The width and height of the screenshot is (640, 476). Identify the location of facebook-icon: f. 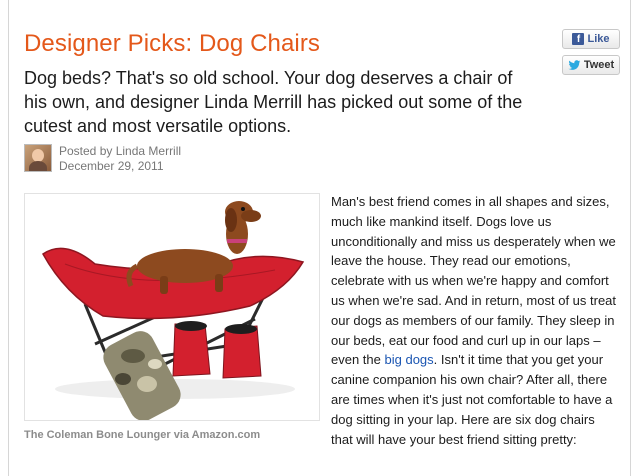
(578, 39).